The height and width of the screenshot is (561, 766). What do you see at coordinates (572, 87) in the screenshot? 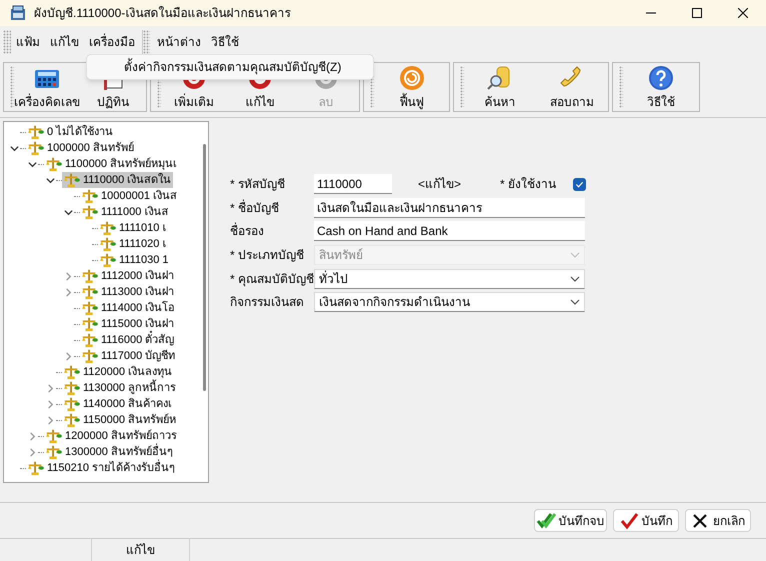
I see `toolbar-button: สอบถาม` at bounding box center [572, 87].